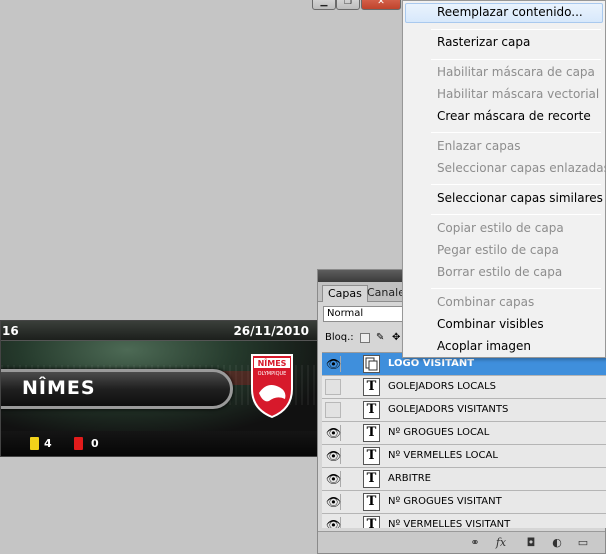 This screenshot has height=554, width=606. I want to click on menu-item: Habilitar máscara de capa, so click(516, 72).